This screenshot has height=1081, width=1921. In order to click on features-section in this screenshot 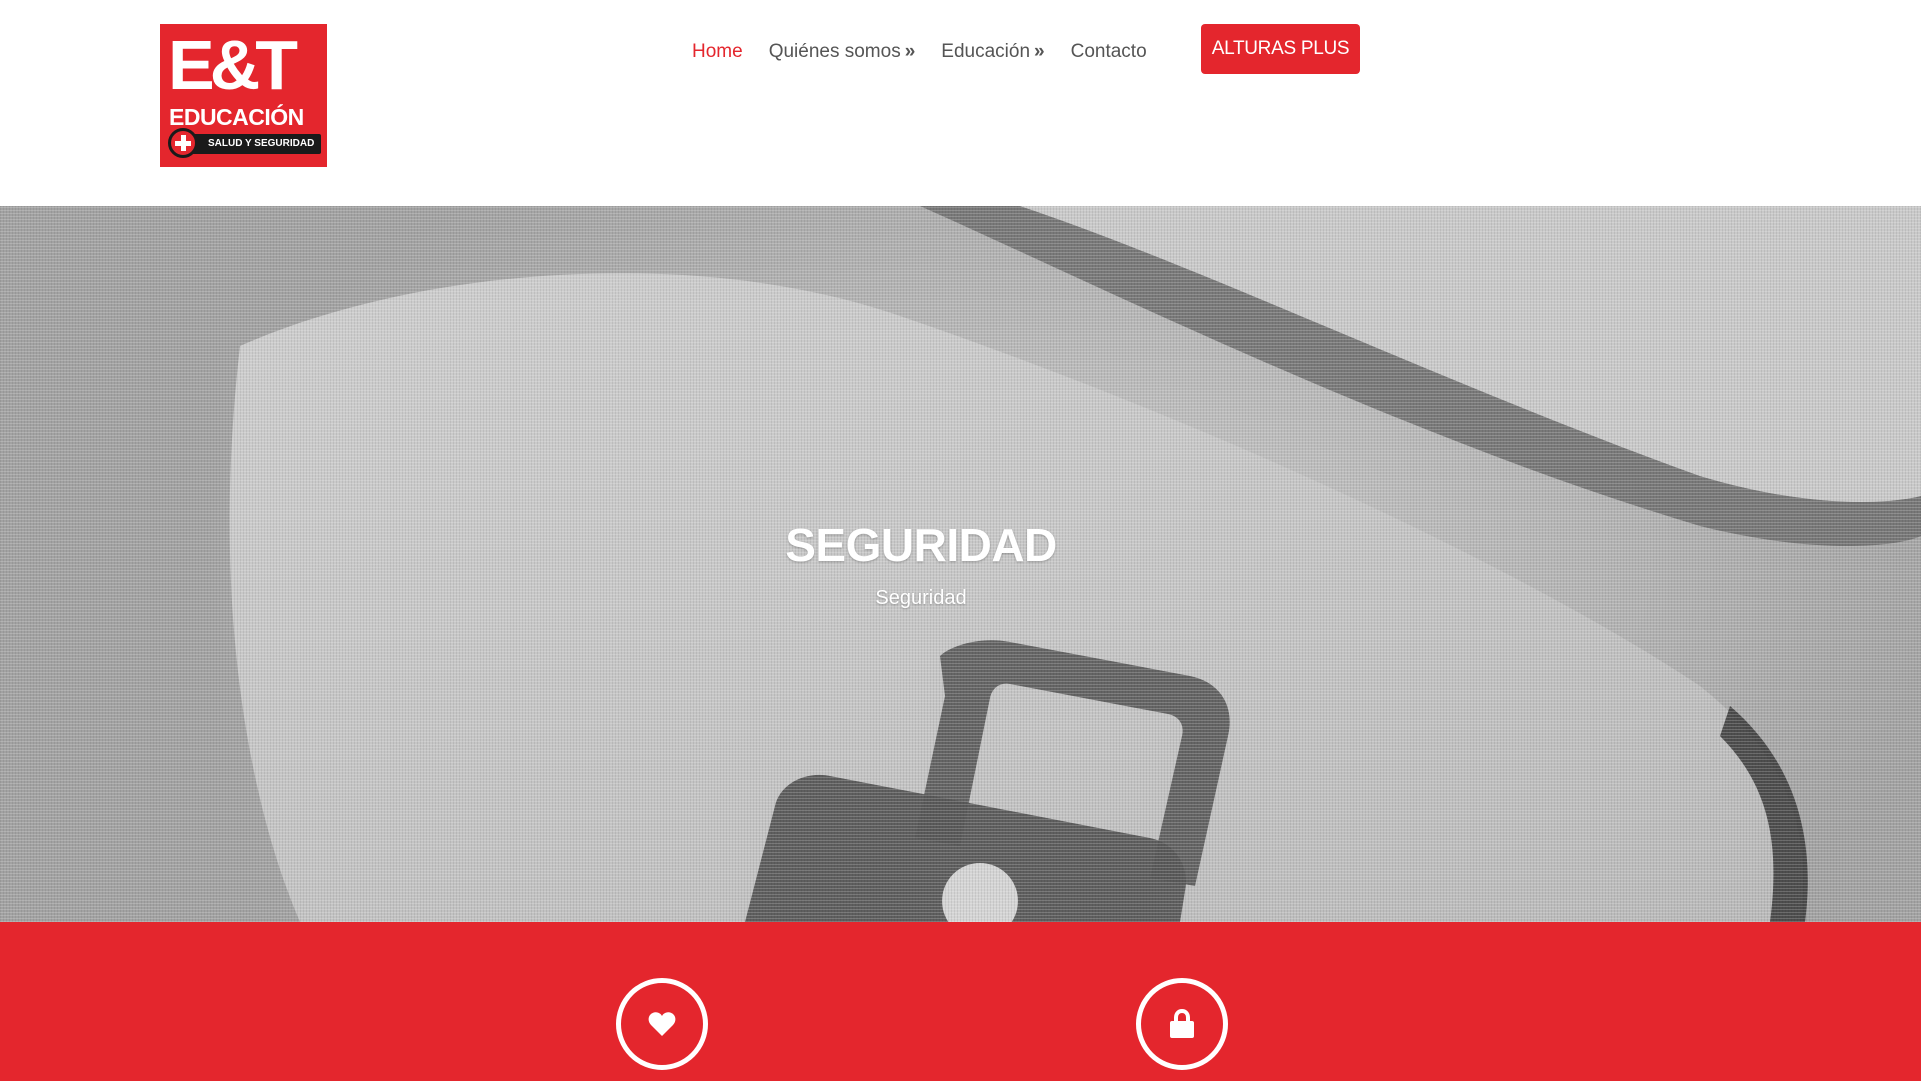, I will do `click(960, 1001)`.